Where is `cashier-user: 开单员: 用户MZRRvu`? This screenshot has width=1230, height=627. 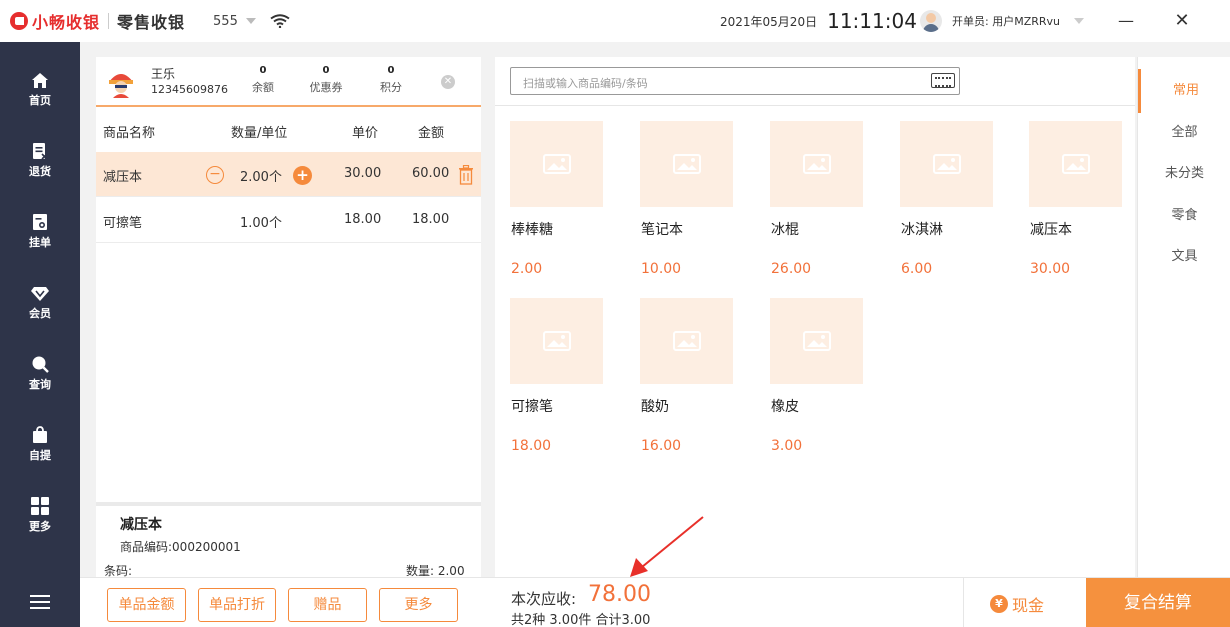
cashier-user: 开单员: 用户MZRRvu is located at coordinates (1002, 21).